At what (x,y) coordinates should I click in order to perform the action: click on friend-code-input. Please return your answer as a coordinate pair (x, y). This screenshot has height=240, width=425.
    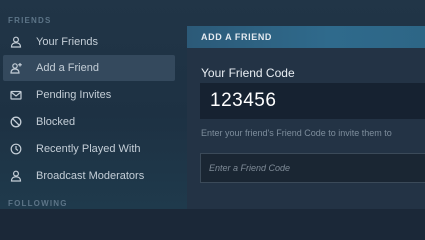
    Looking at the image, I should click on (312, 168).